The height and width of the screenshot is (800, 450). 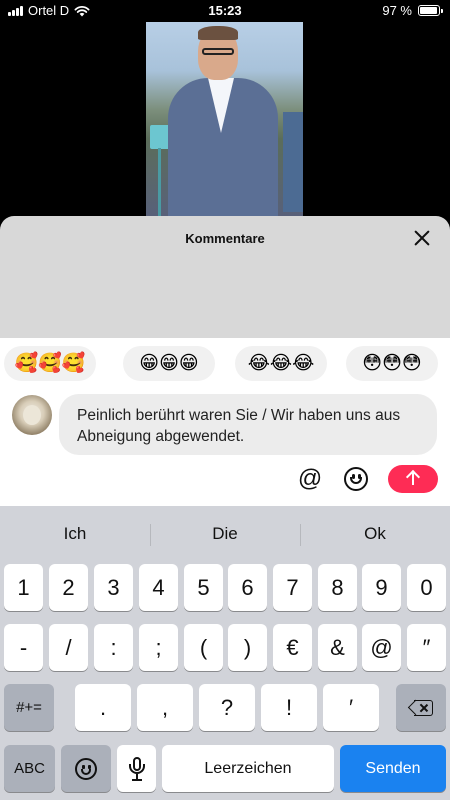 What do you see at coordinates (381, 587) in the screenshot?
I see `key: 9` at bounding box center [381, 587].